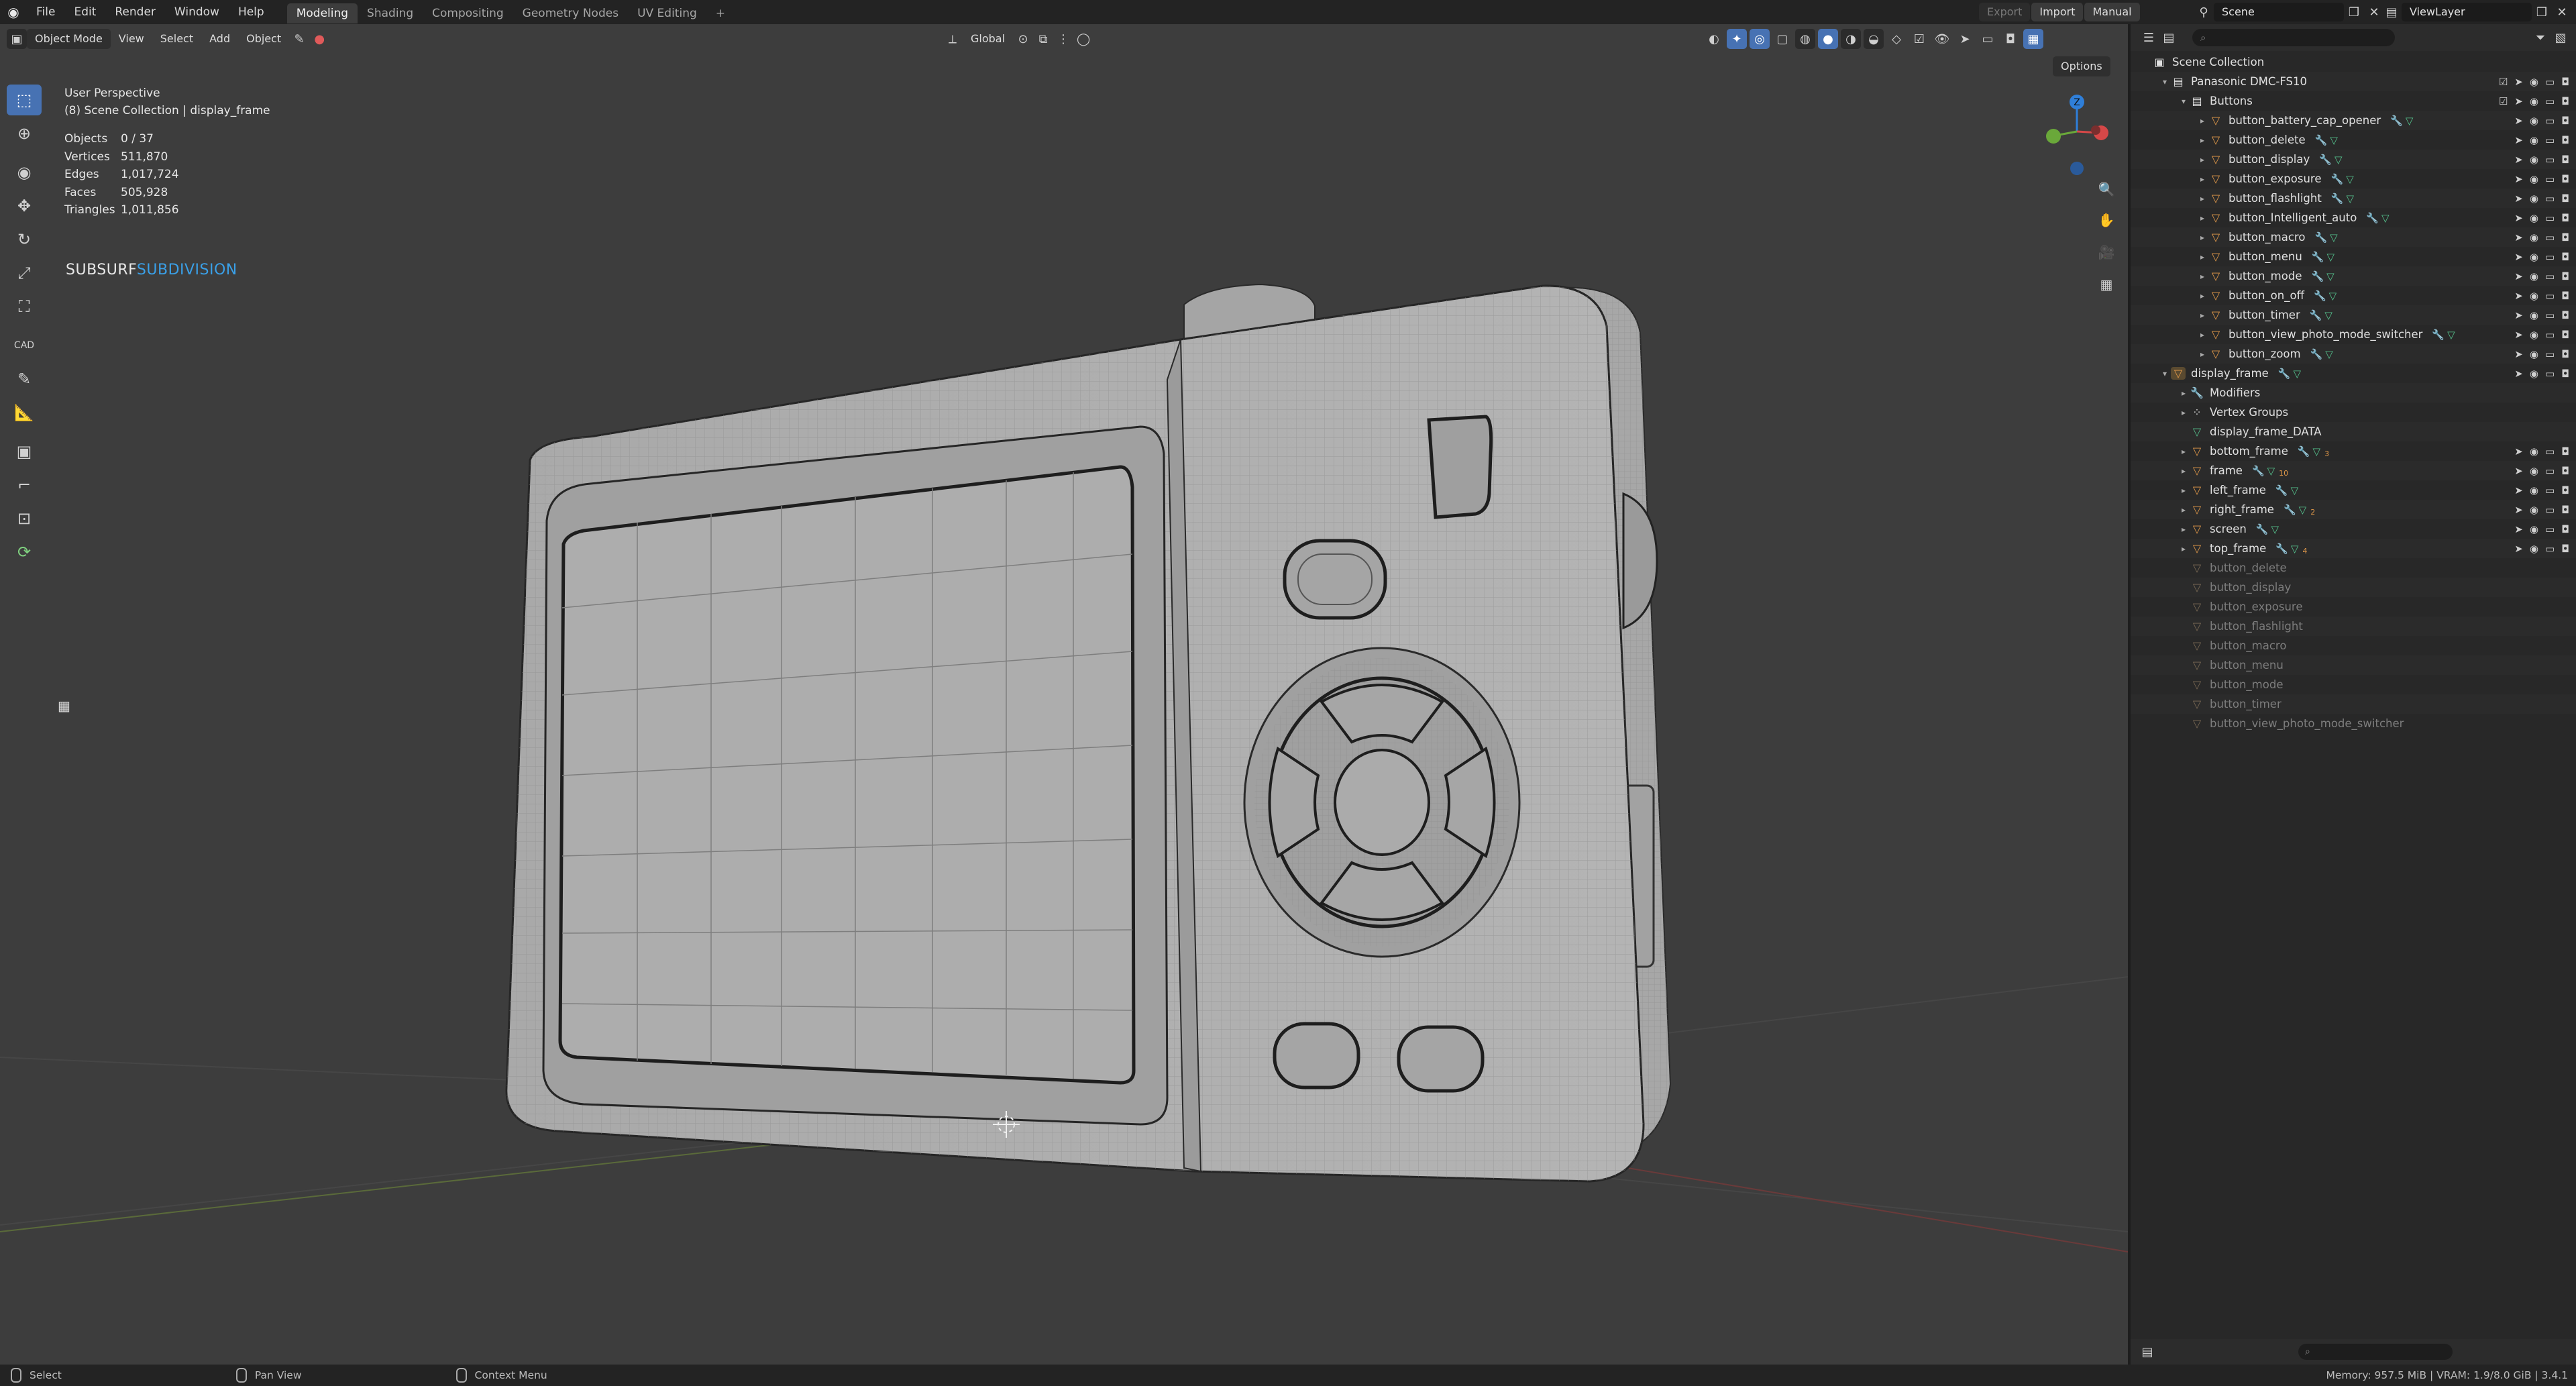 The width and height of the screenshot is (2576, 1386). What do you see at coordinates (2562, 12) in the screenshot?
I see `close-view-layer-icon: ✕` at bounding box center [2562, 12].